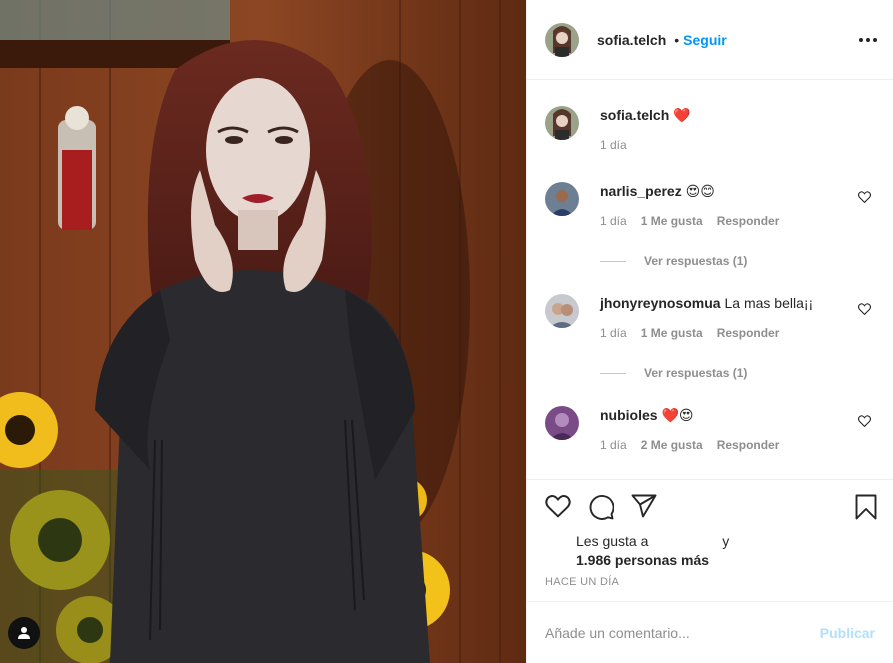  I want to click on likes-summary: Les gusta a y 1.986 personas más, so click(652, 551).